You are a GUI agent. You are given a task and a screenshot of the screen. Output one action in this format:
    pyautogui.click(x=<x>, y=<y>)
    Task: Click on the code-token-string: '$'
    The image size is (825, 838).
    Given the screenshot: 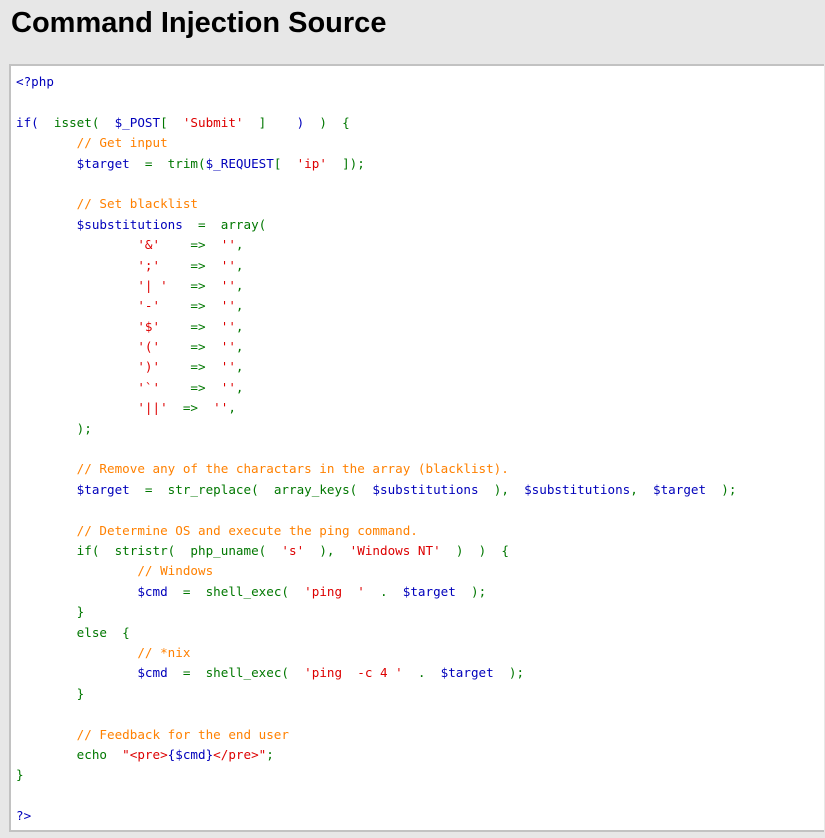 What is the action you would take?
    pyautogui.click(x=152, y=326)
    